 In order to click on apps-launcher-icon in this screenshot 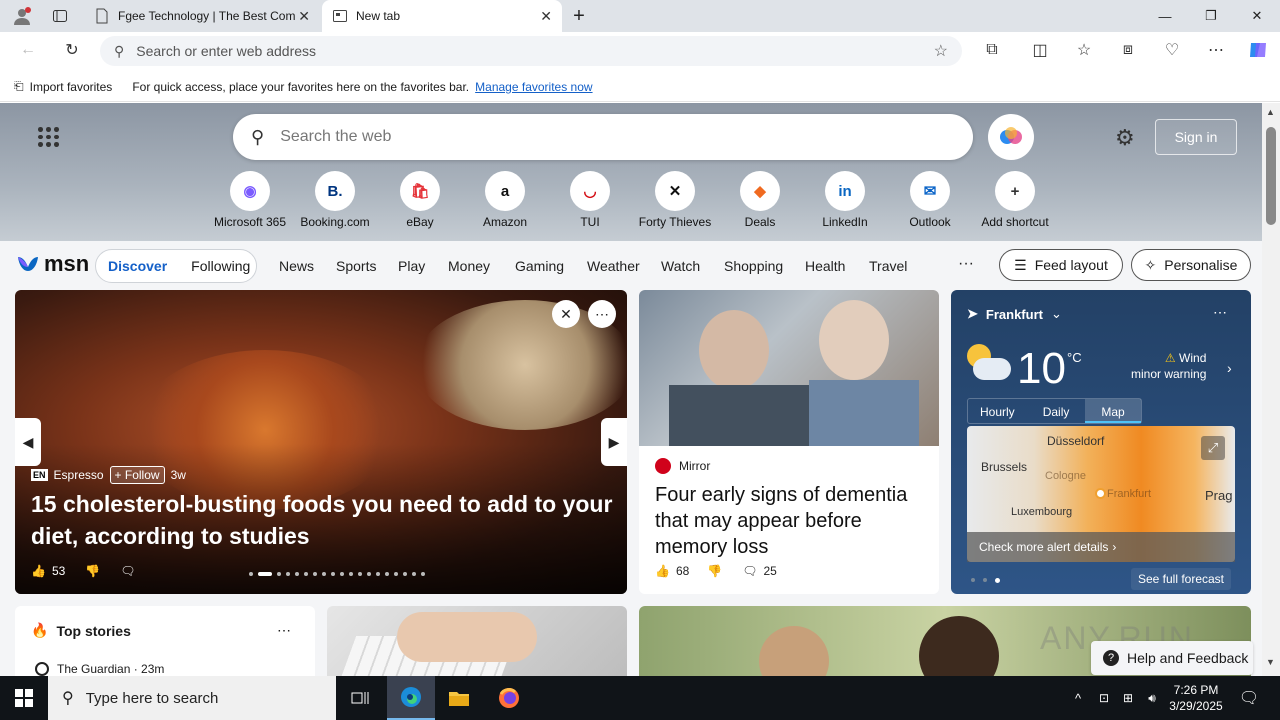, I will do `click(48, 137)`.